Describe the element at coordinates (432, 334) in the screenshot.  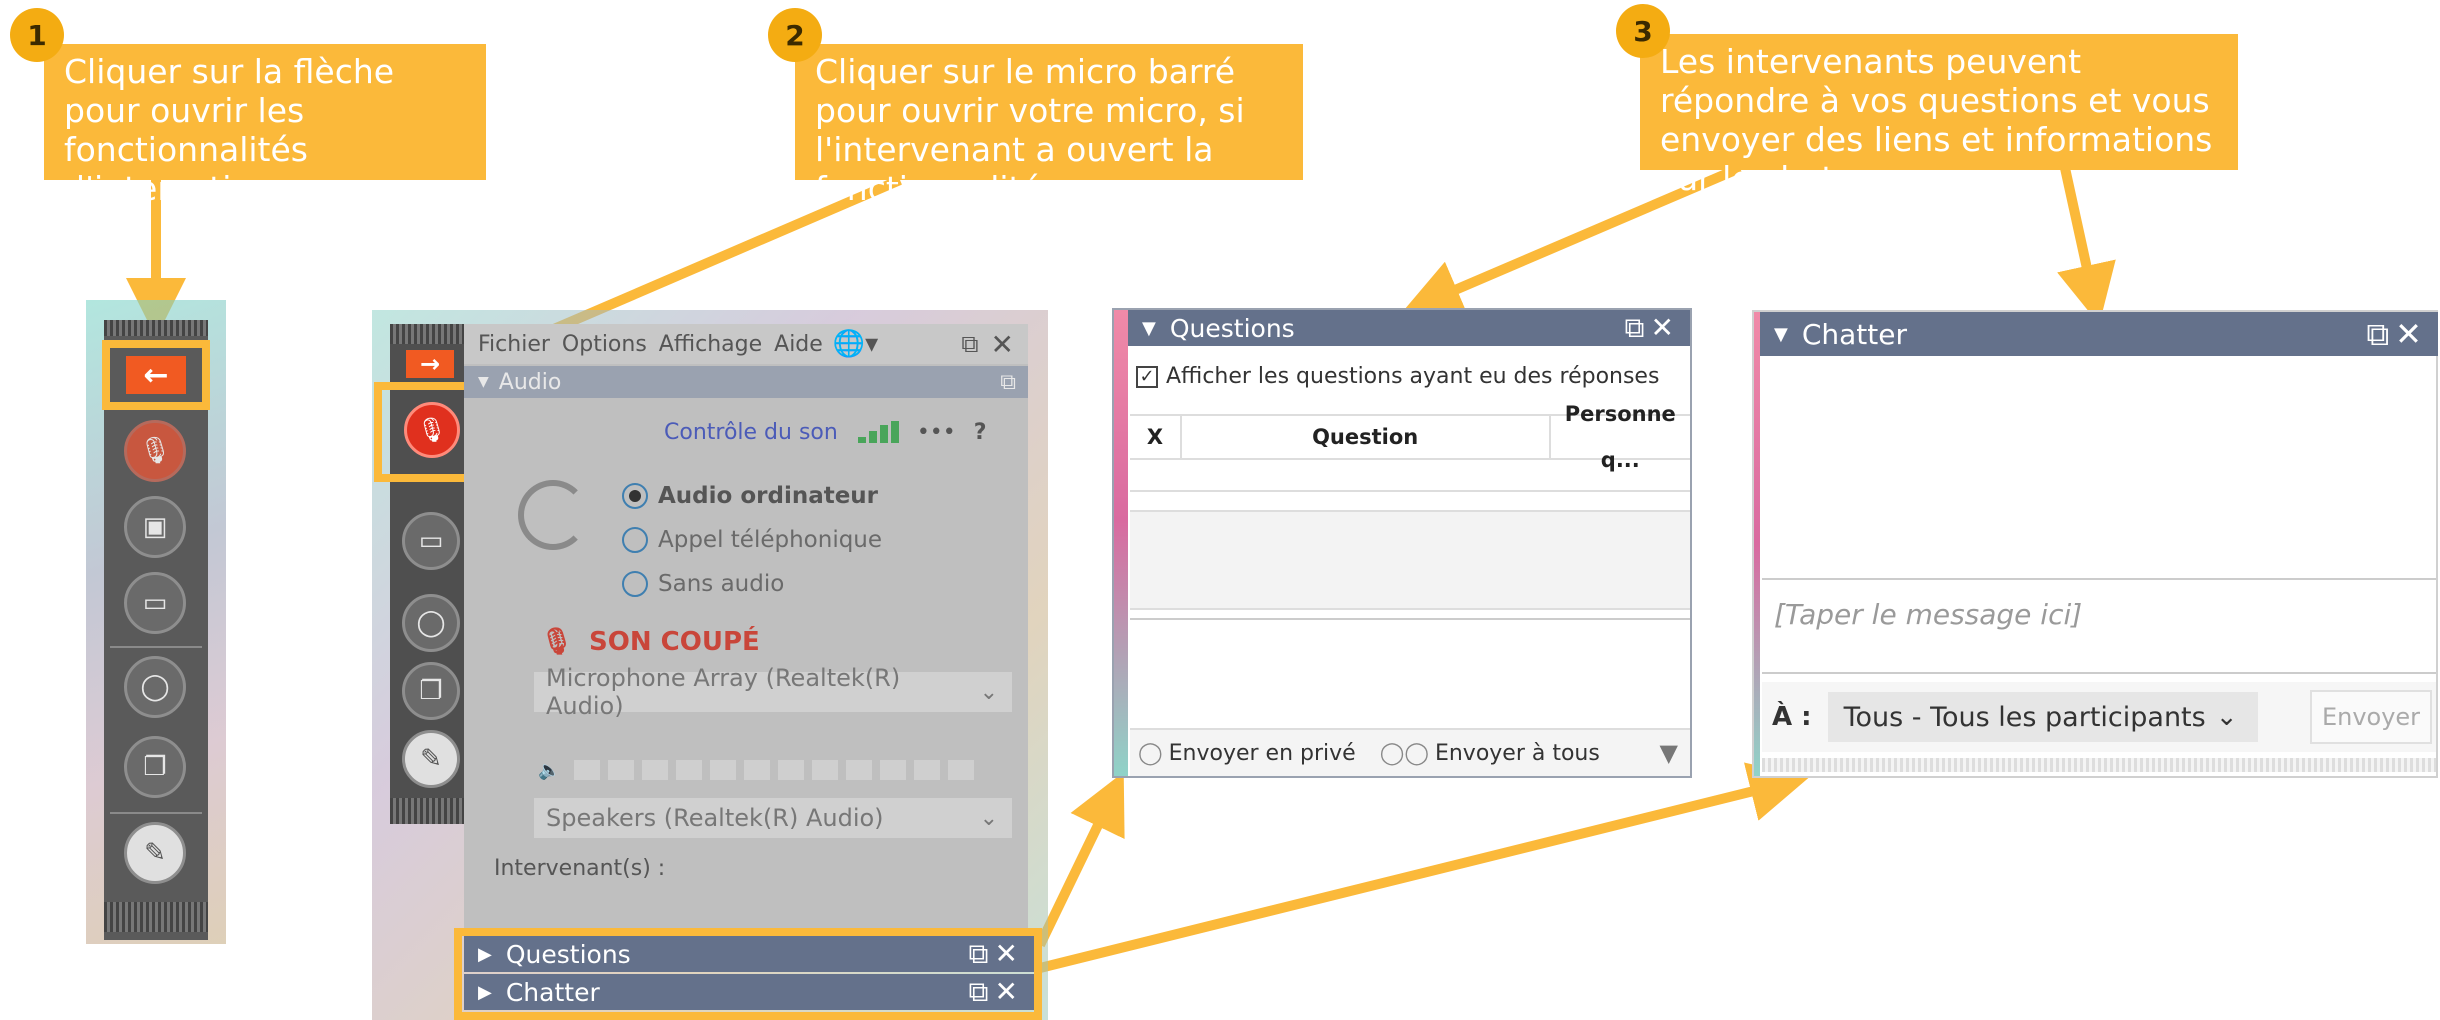
I see `side-toolbar-grip-top` at that location.